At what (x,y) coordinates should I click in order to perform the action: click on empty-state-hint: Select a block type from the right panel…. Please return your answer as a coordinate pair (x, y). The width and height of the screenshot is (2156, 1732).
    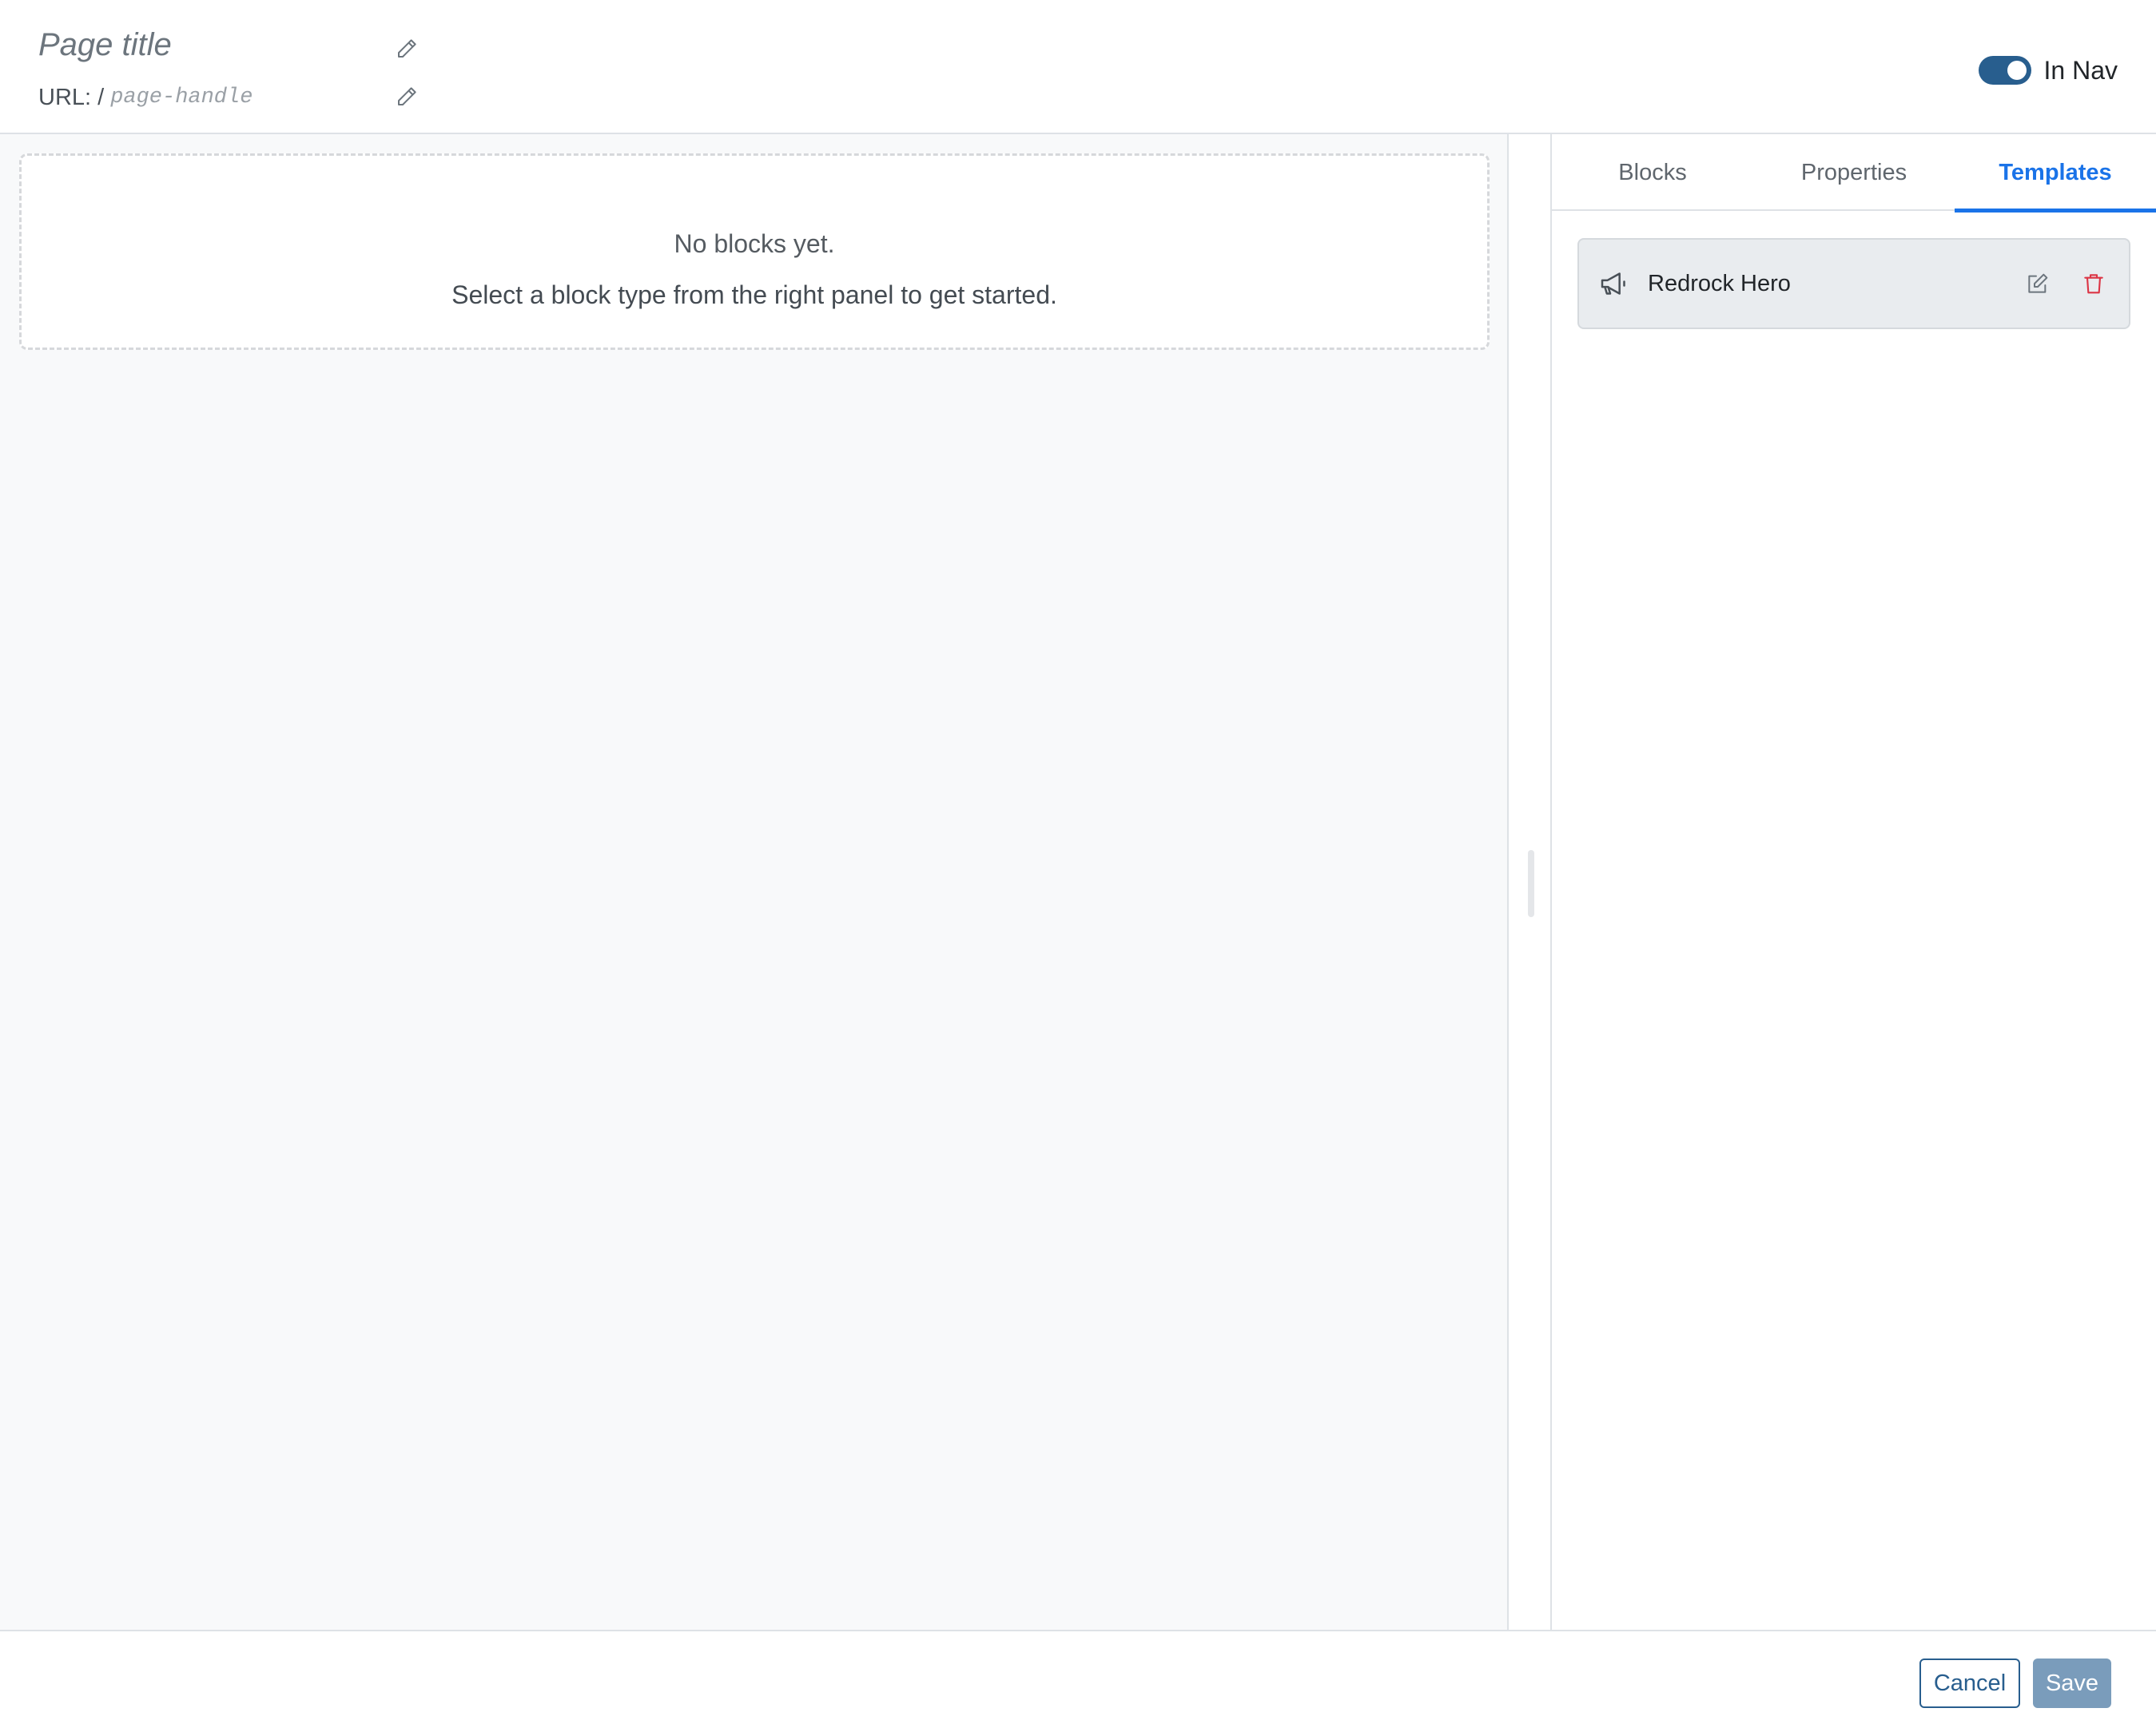
    Looking at the image, I should click on (754, 294).